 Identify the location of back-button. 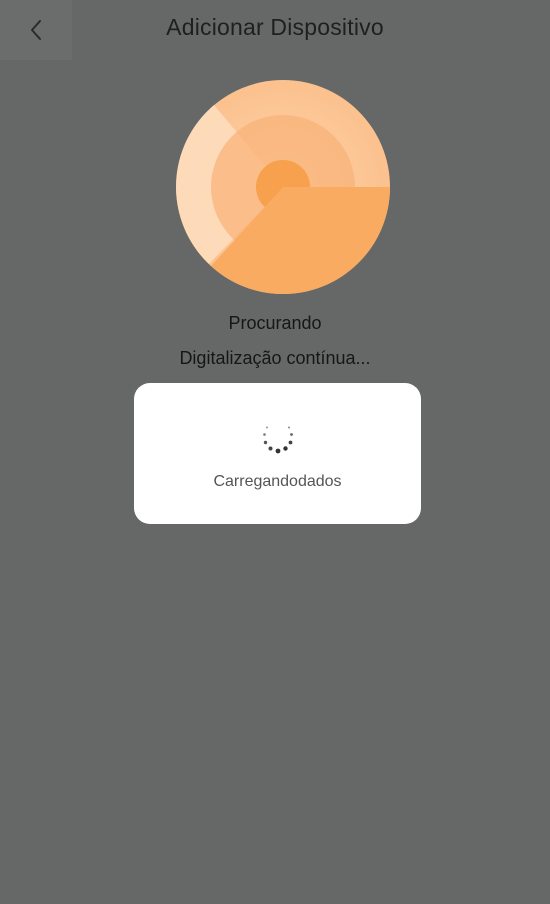
(36, 30).